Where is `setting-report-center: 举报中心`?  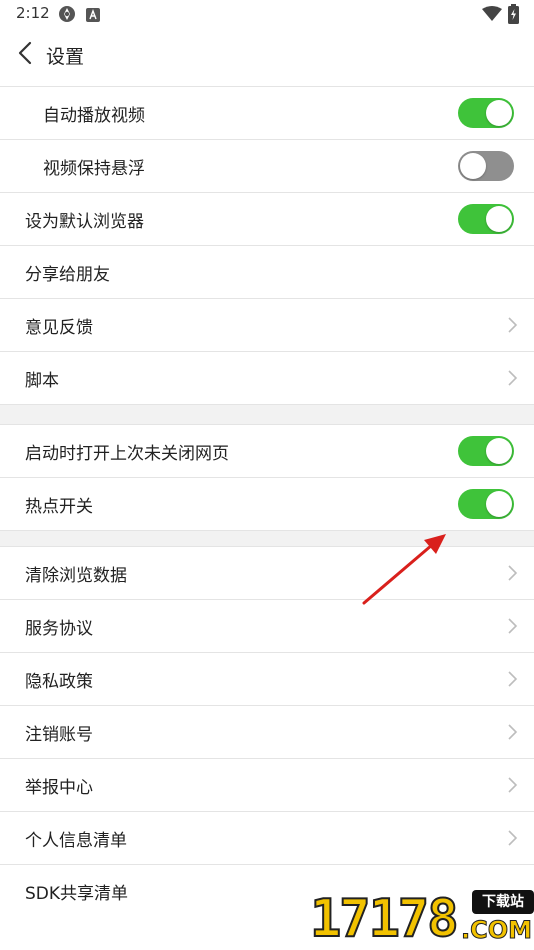
setting-report-center: 举报中心 is located at coordinates (267, 784).